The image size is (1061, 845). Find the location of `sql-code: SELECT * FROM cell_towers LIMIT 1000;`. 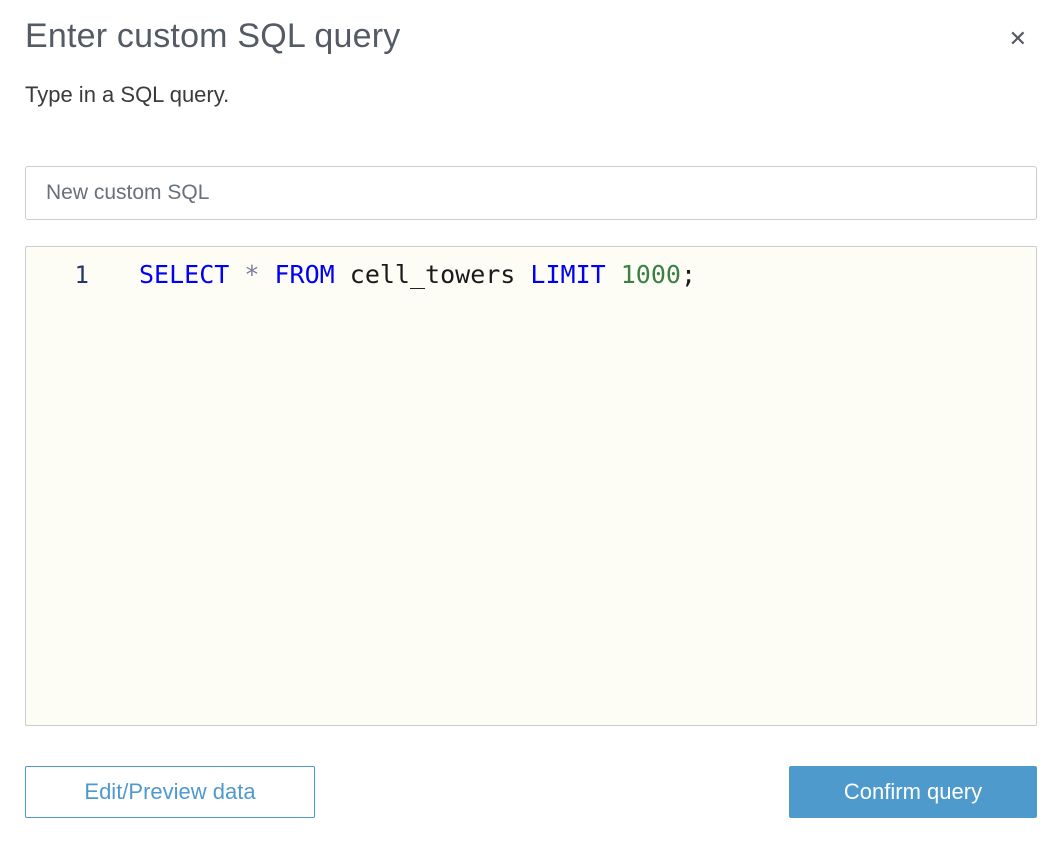

sql-code: SELECT * FROM cell_towers LIMIT 1000; is located at coordinates (392, 275).